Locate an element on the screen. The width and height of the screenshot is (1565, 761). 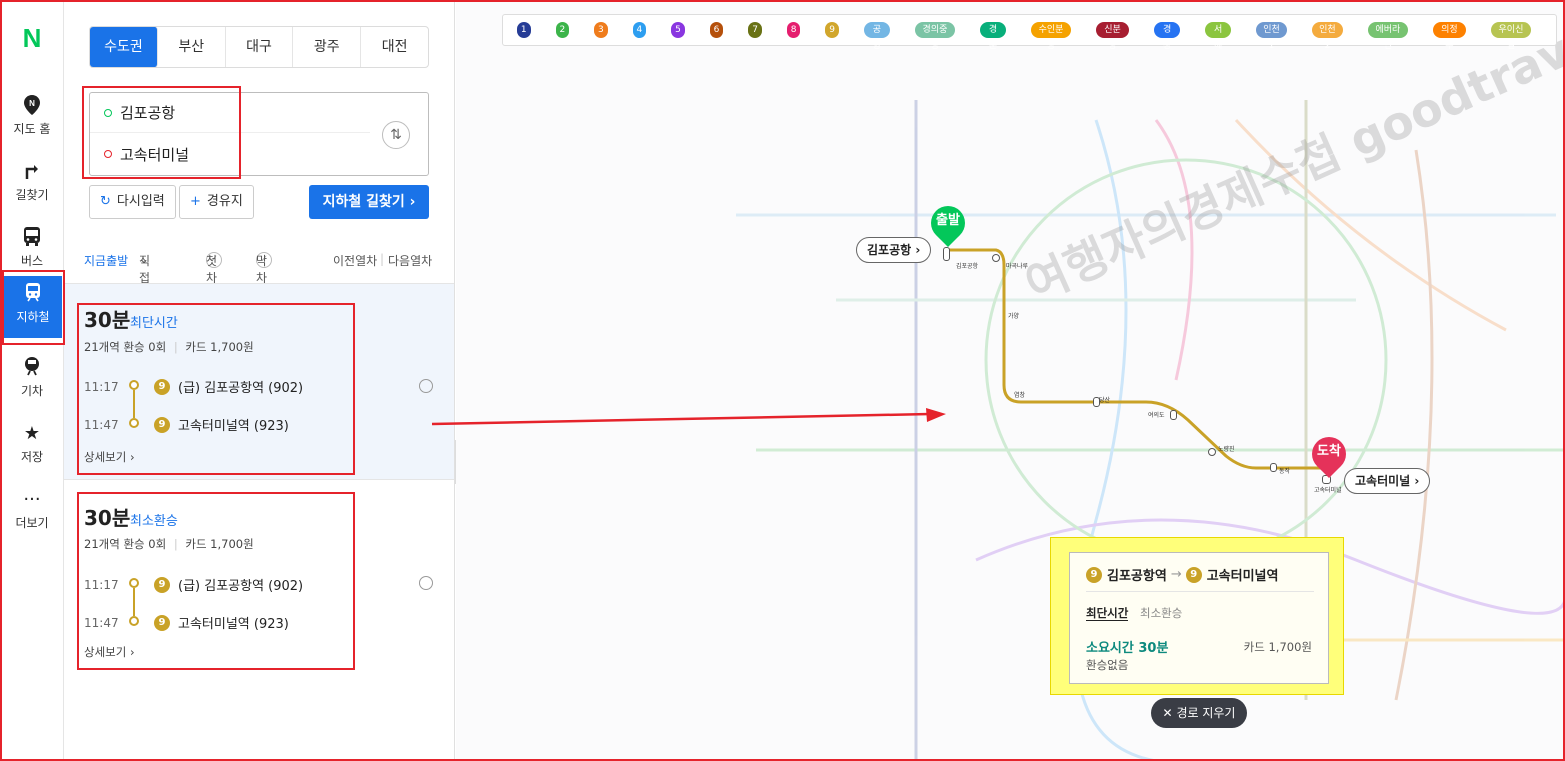
nav-label: 지도 홈 is located at coordinates (32, 129).